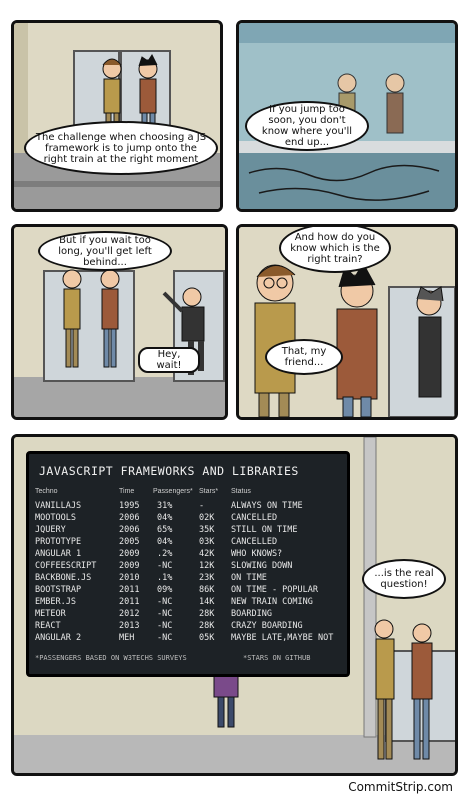 The width and height of the screenshot is (463, 800). Describe the element at coordinates (188, 638) in the screenshot. I see `board-row: ANGULAR 2 MEH -NC 05K MAYBE LATE,MAYBE NOT` at that location.